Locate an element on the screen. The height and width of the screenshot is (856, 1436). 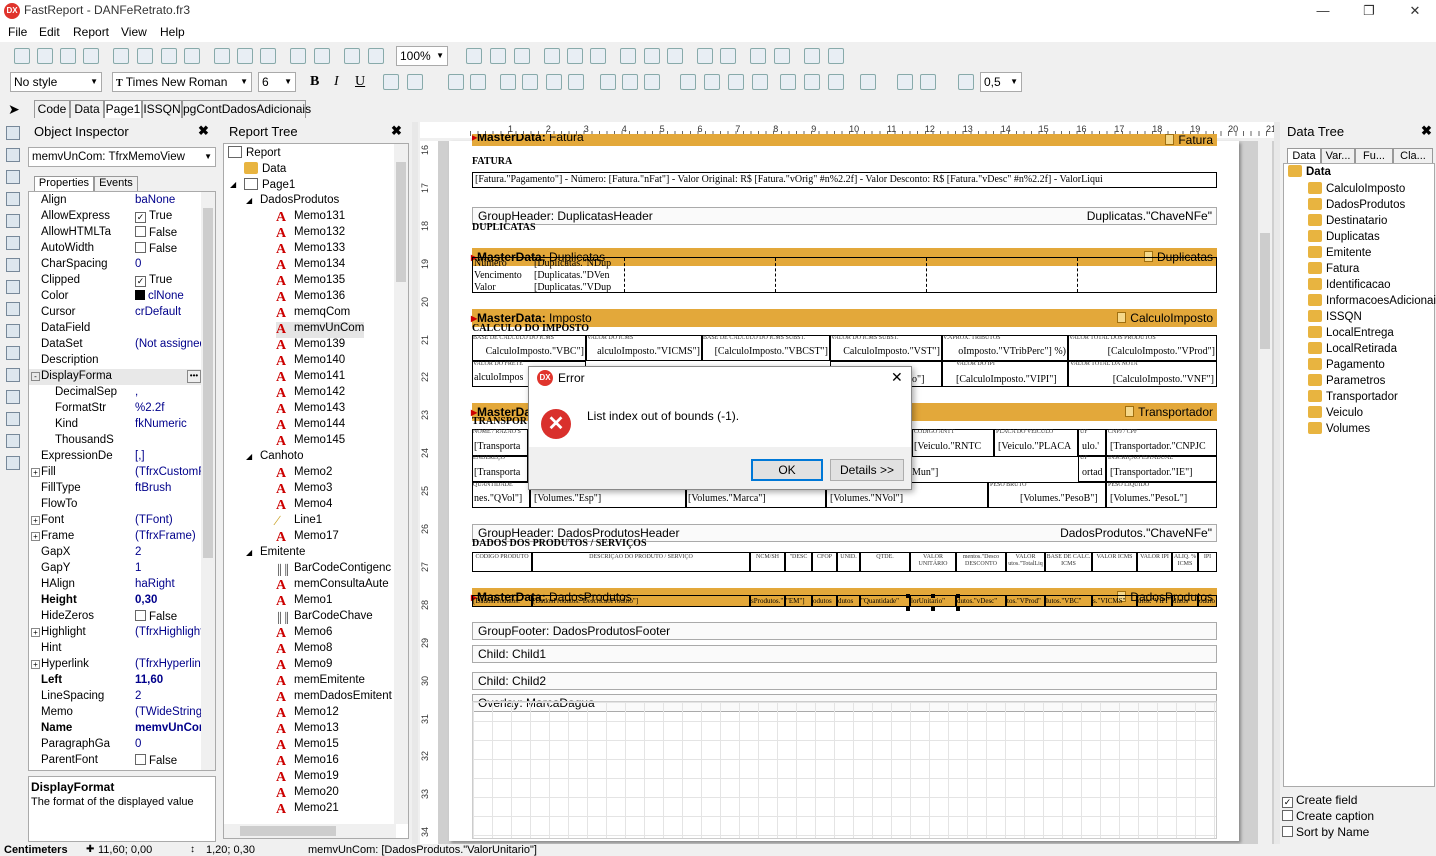
tab-page1: Page1 is located at coordinates (123, 109).